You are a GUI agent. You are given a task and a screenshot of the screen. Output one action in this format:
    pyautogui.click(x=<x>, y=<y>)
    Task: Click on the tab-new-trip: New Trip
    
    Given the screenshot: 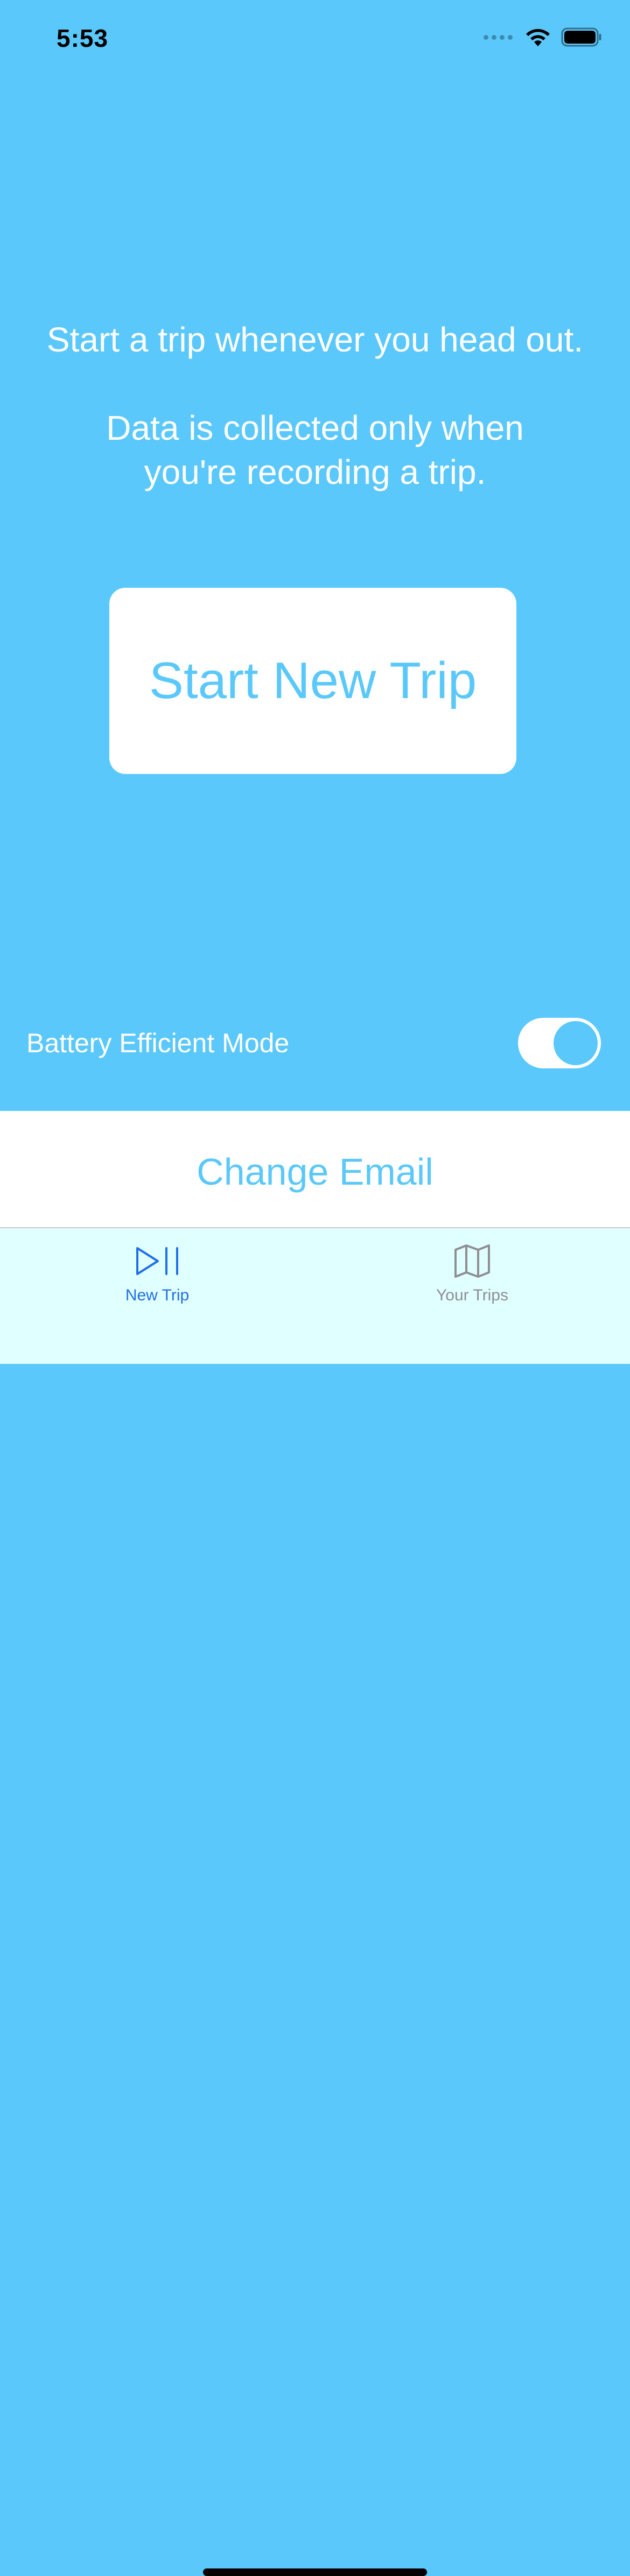 What is the action you would take?
    pyautogui.click(x=157, y=1271)
    